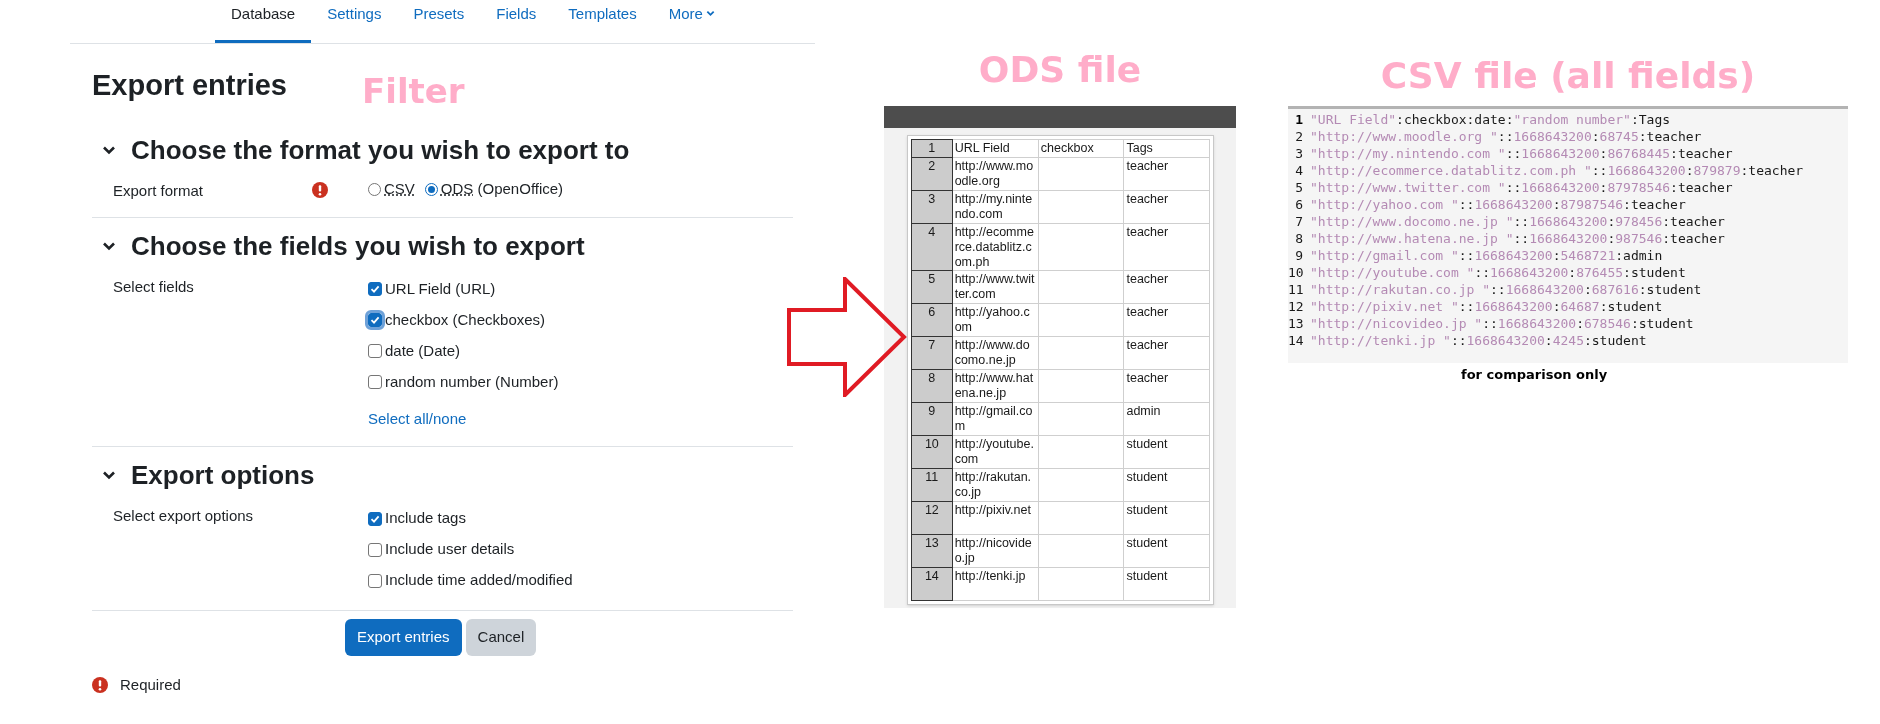 The height and width of the screenshot is (724, 1880). What do you see at coordinates (354, 21) in the screenshot?
I see `nav-tab: Settings` at bounding box center [354, 21].